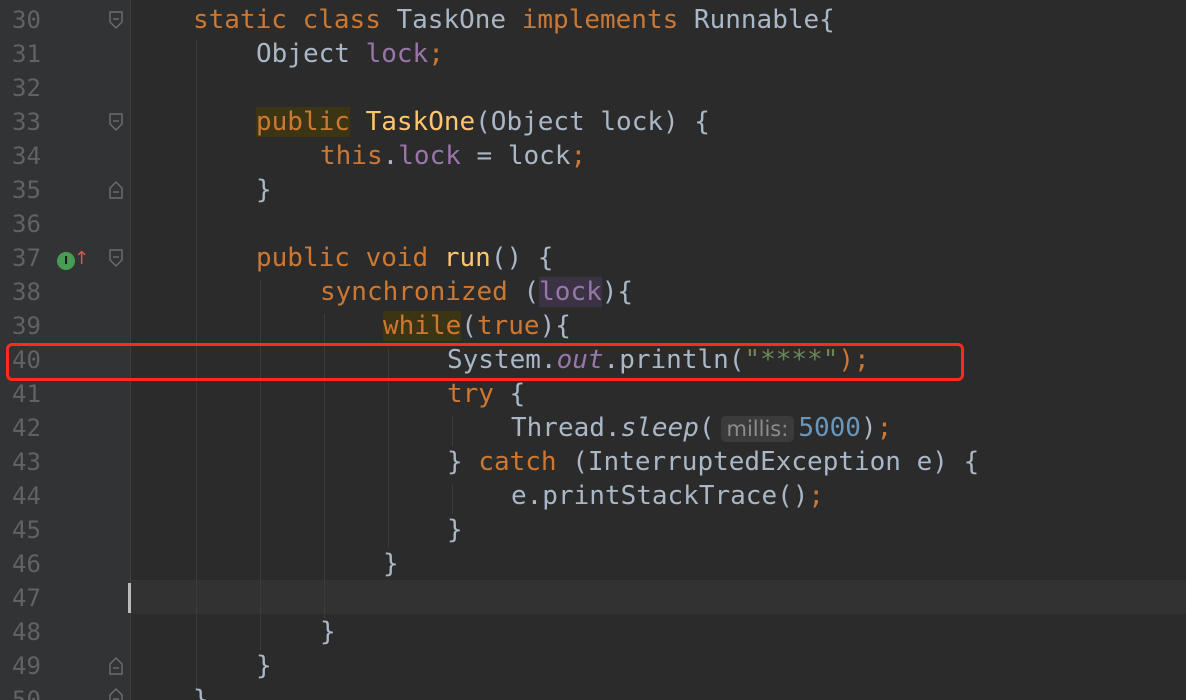 The height and width of the screenshot is (700, 1186). Describe the element at coordinates (26, 326) in the screenshot. I see `line-number: 39` at that location.